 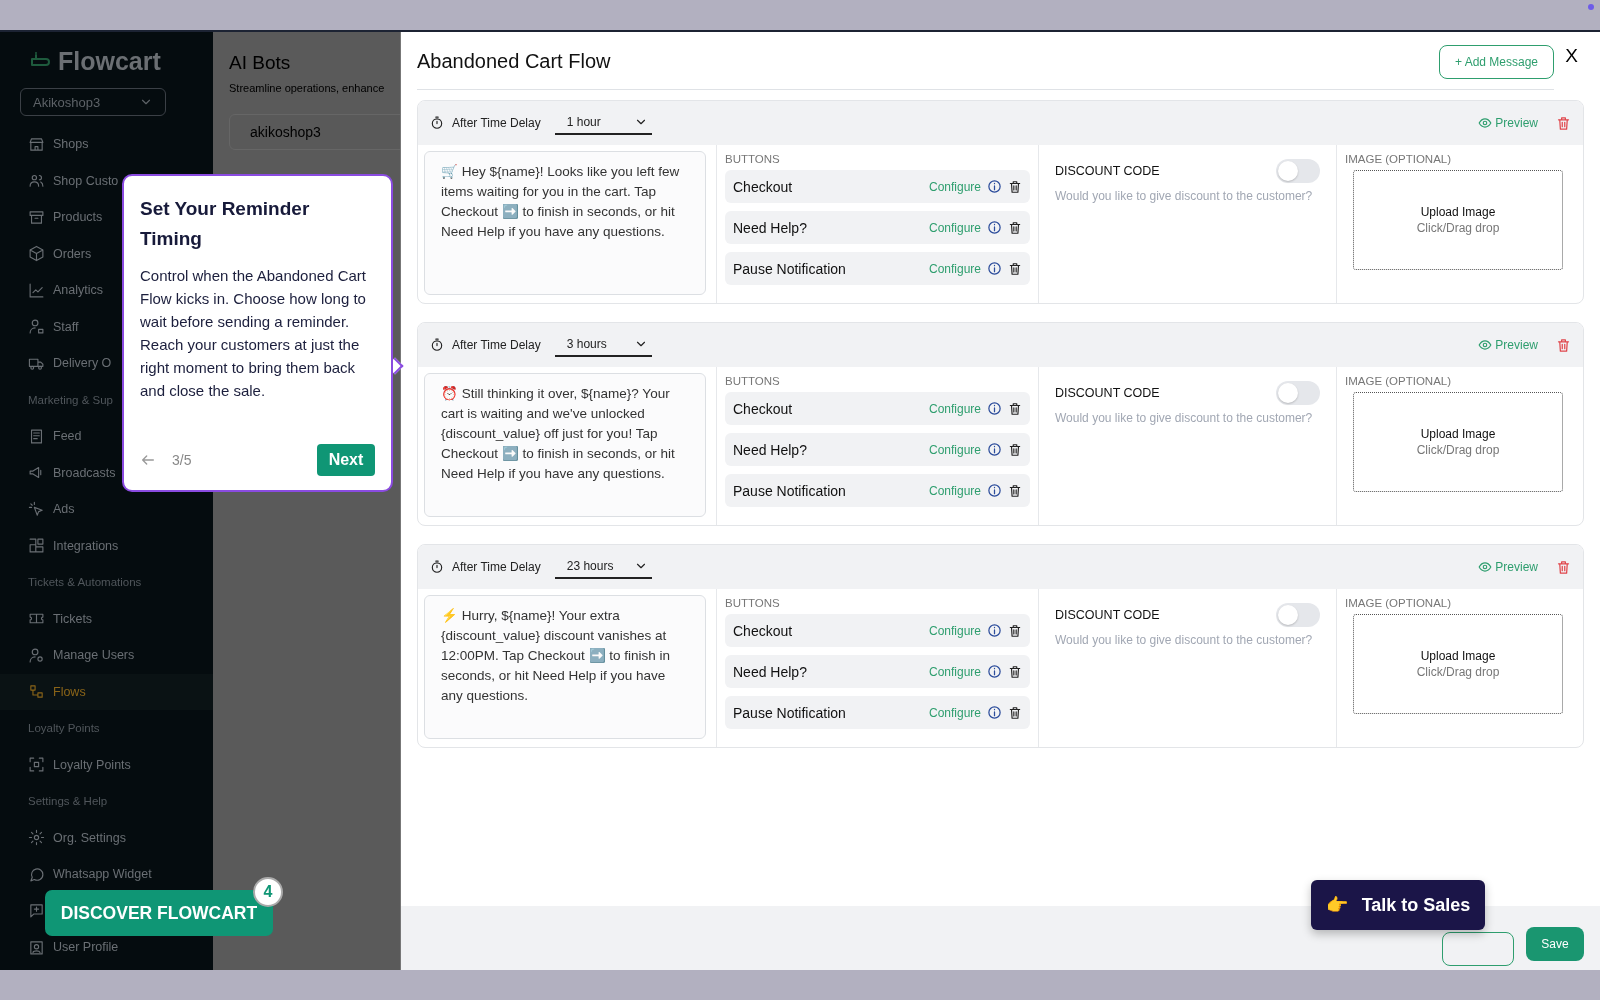 What do you see at coordinates (36, 181) in the screenshot?
I see `users-icon` at bounding box center [36, 181].